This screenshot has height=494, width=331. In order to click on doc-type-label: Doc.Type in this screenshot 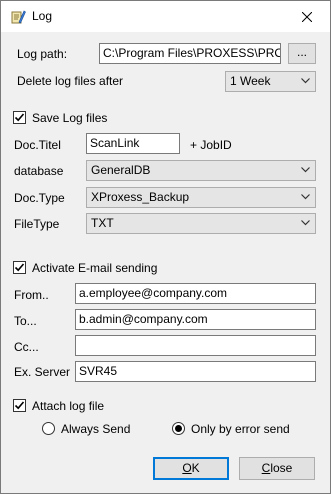, I will do `click(39, 198)`.